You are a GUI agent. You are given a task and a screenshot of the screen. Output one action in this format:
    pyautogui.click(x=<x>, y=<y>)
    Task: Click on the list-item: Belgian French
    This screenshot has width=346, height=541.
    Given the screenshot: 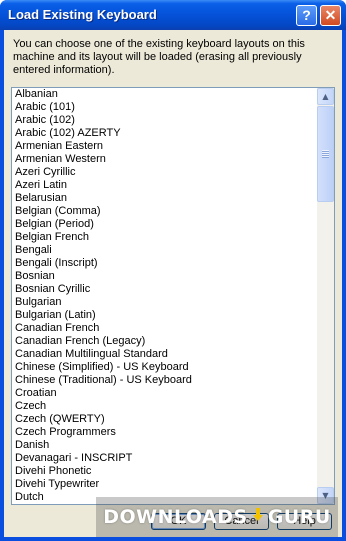 What is the action you would take?
    pyautogui.click(x=165, y=237)
    